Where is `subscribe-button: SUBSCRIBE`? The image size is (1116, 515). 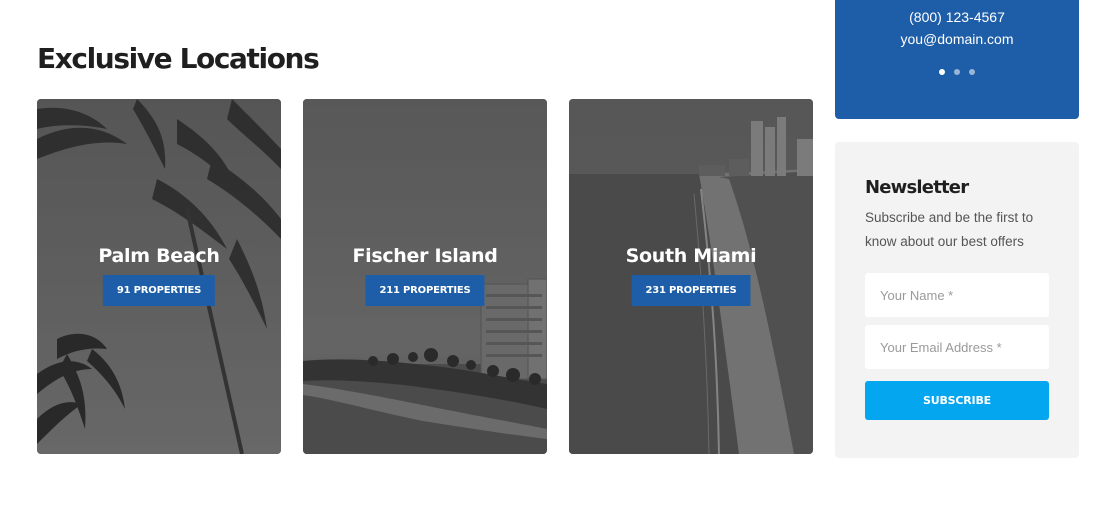
subscribe-button: SUBSCRIBE is located at coordinates (957, 400).